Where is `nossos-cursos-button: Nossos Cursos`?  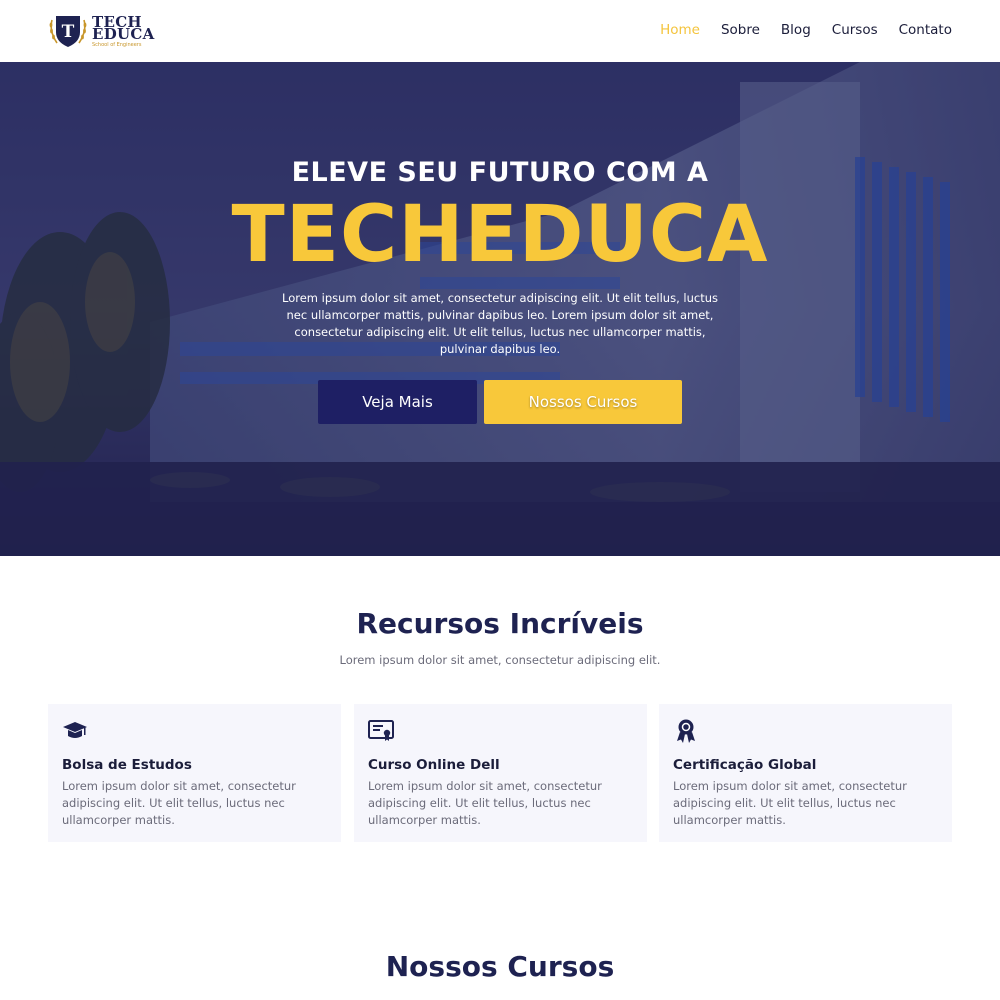
nossos-cursos-button: Nossos Cursos is located at coordinates (583, 402).